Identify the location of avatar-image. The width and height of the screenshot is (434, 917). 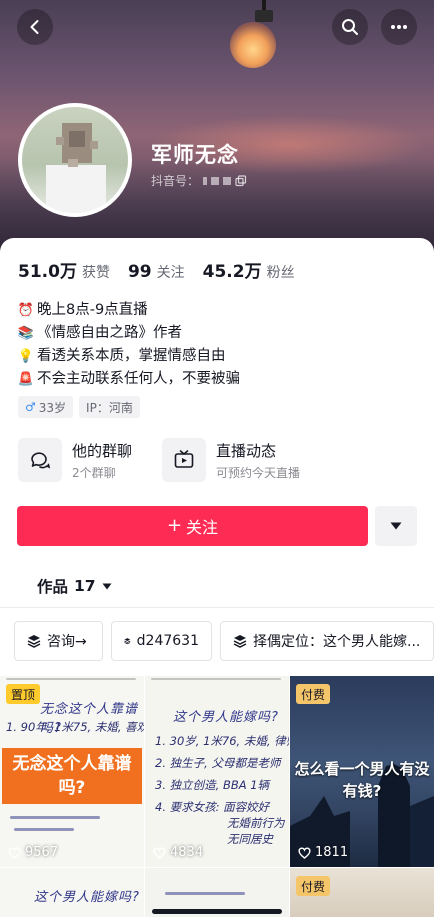
(75, 160).